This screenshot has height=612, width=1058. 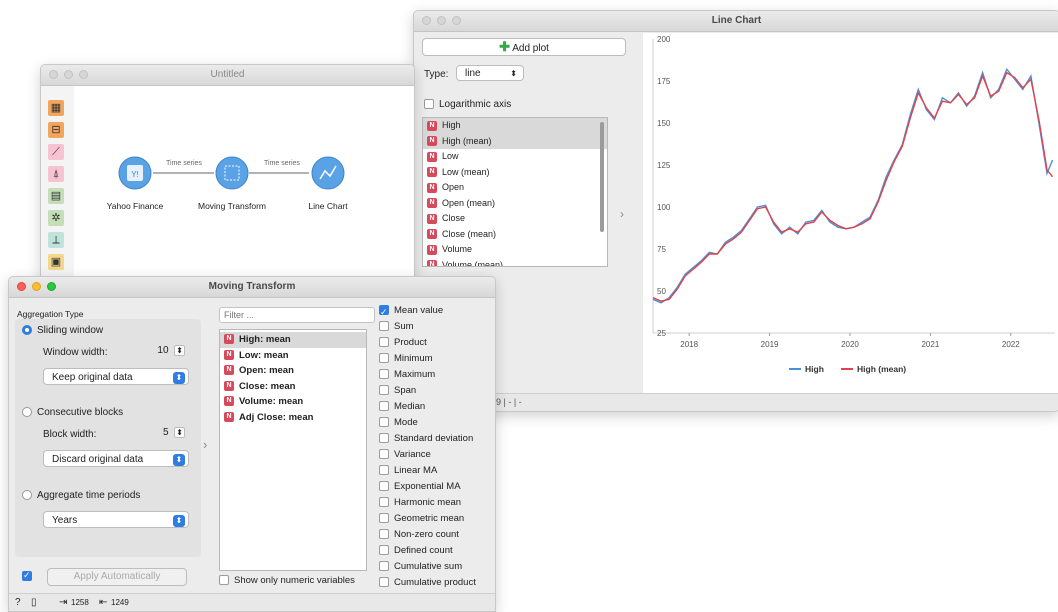 What do you see at coordinates (293, 371) in the screenshot?
I see `transform-item: N Open: mean` at bounding box center [293, 371].